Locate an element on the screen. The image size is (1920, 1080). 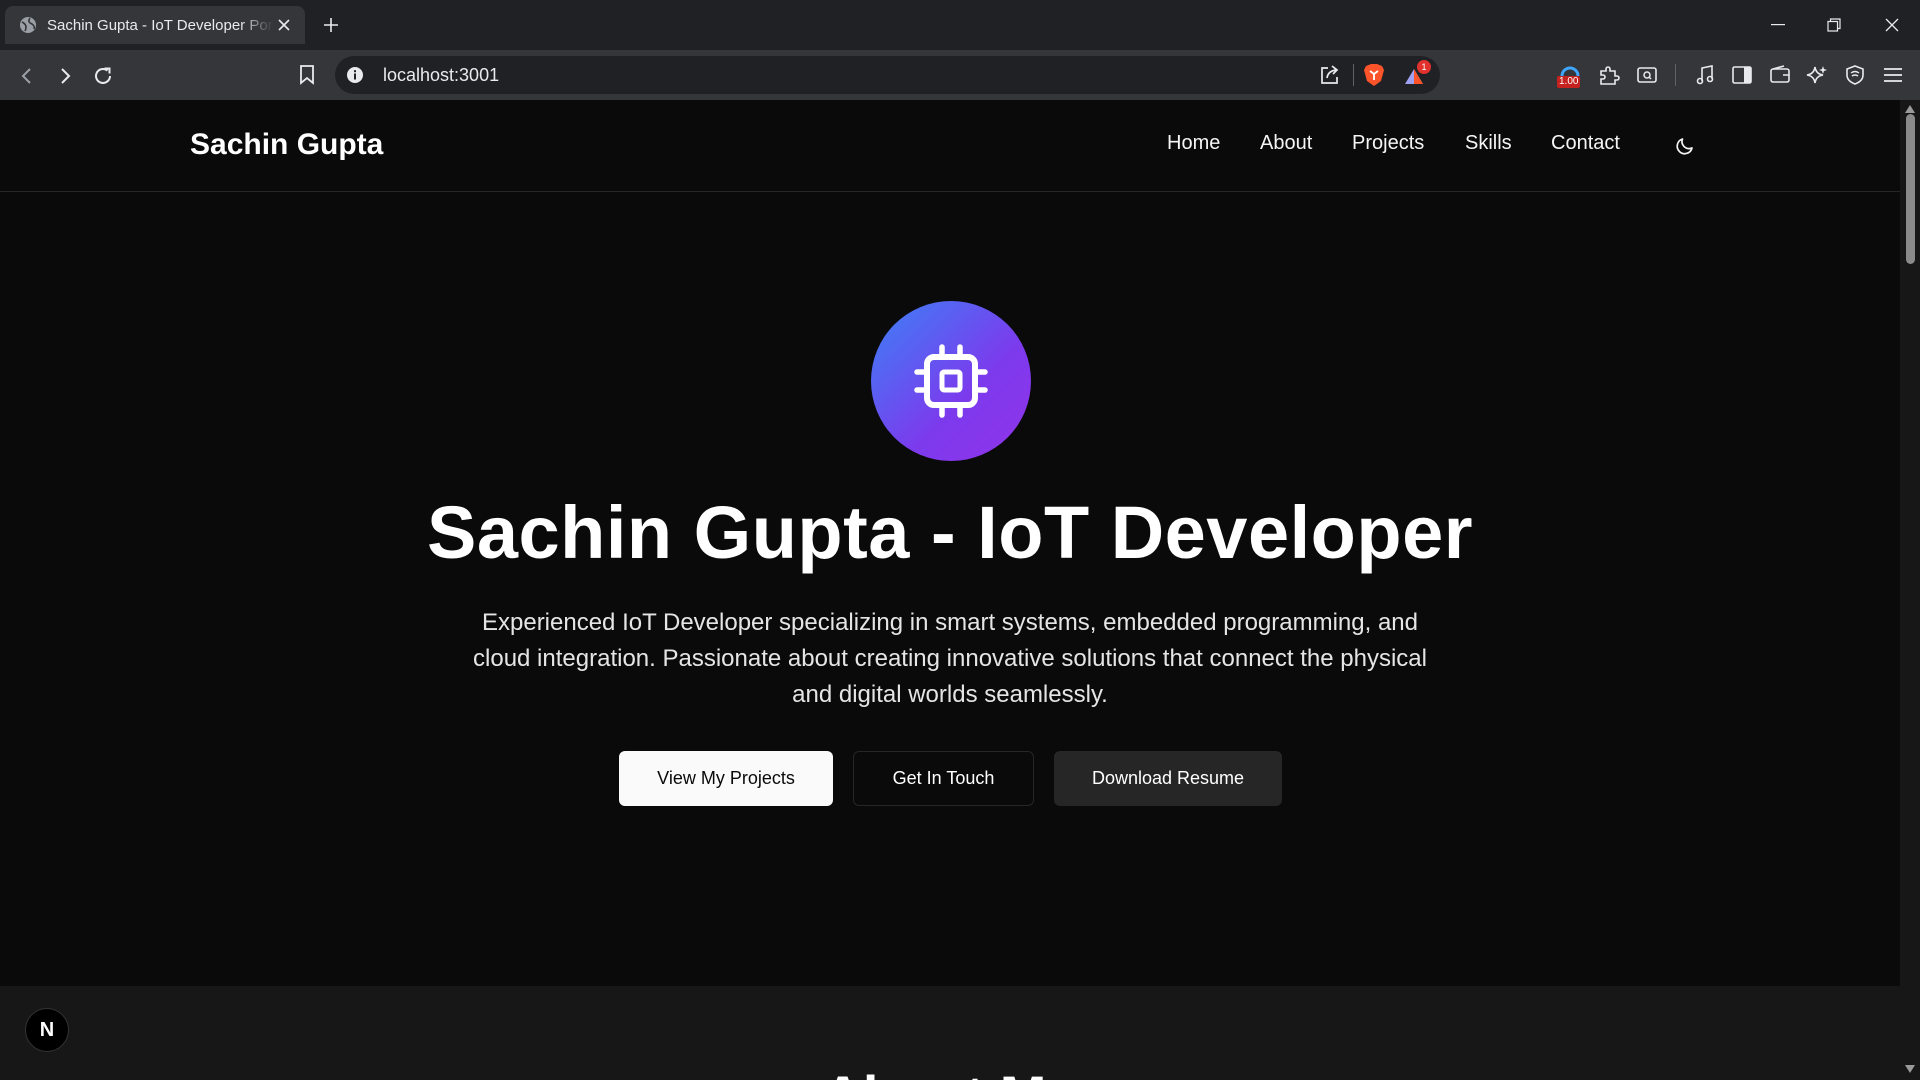
brave-shields-icon is located at coordinates (1374, 75).